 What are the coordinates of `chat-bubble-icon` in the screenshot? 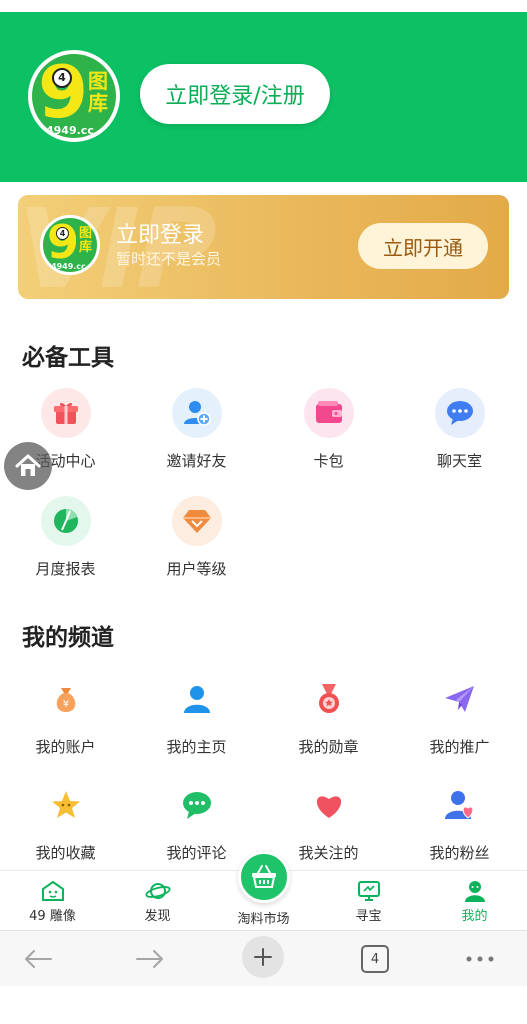 It's located at (459, 413).